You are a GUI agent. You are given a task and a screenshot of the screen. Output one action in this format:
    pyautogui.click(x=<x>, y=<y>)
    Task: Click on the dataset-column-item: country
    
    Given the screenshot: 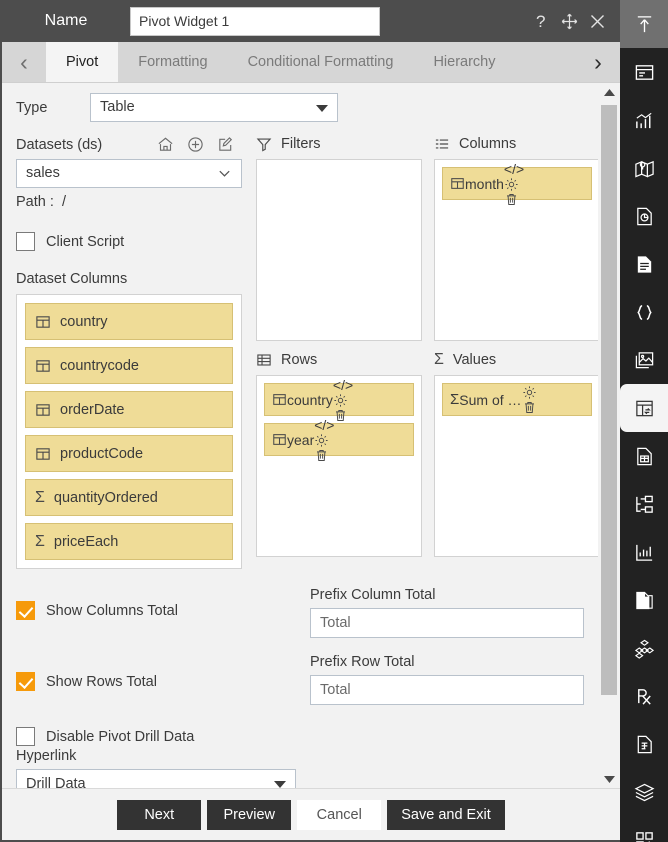 What is the action you would take?
    pyautogui.click(x=129, y=321)
    